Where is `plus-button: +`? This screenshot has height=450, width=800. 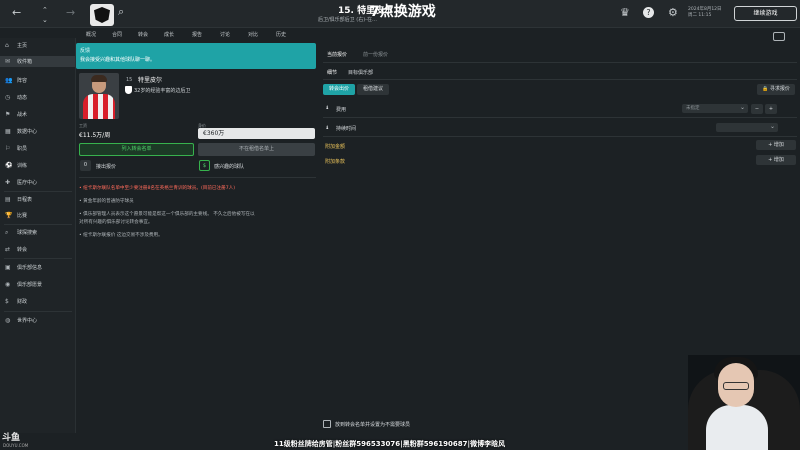 plus-button: + is located at coordinates (771, 109).